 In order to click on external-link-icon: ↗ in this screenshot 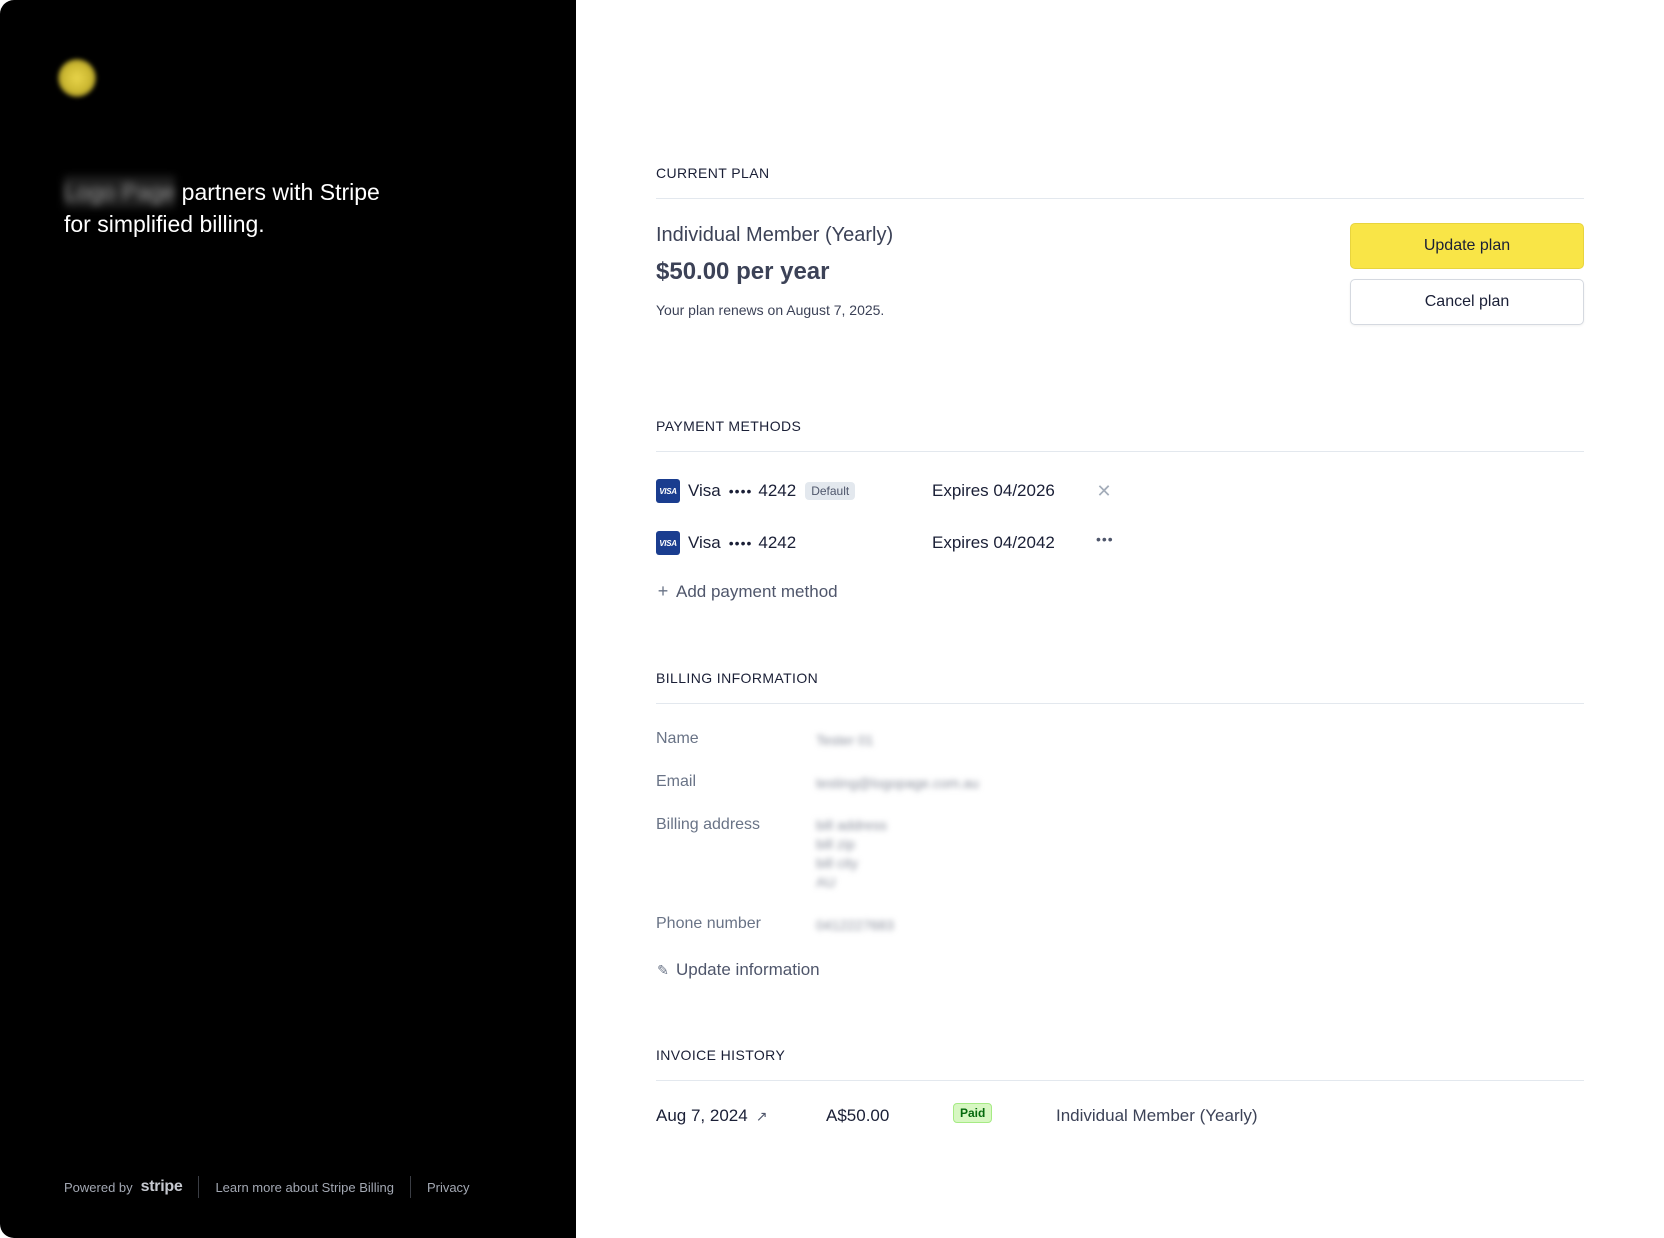, I will do `click(761, 1115)`.